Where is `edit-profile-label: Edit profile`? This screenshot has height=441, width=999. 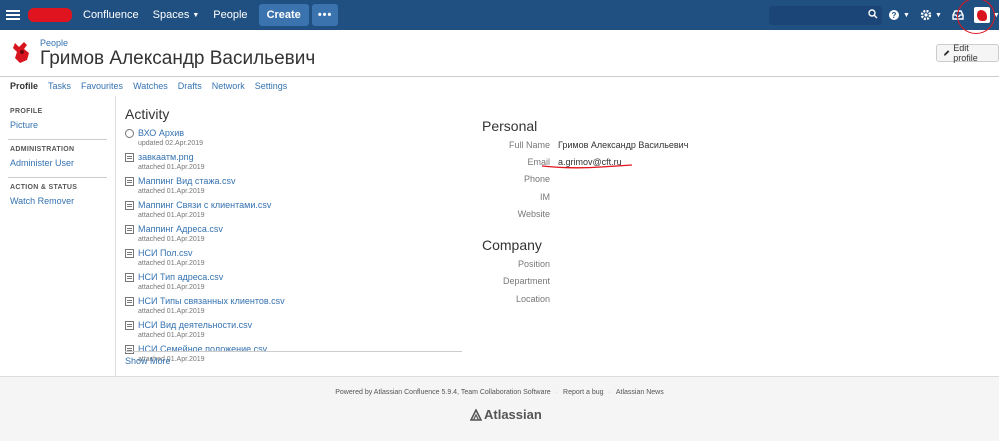
edit-profile-label: Edit profile is located at coordinates (965, 53).